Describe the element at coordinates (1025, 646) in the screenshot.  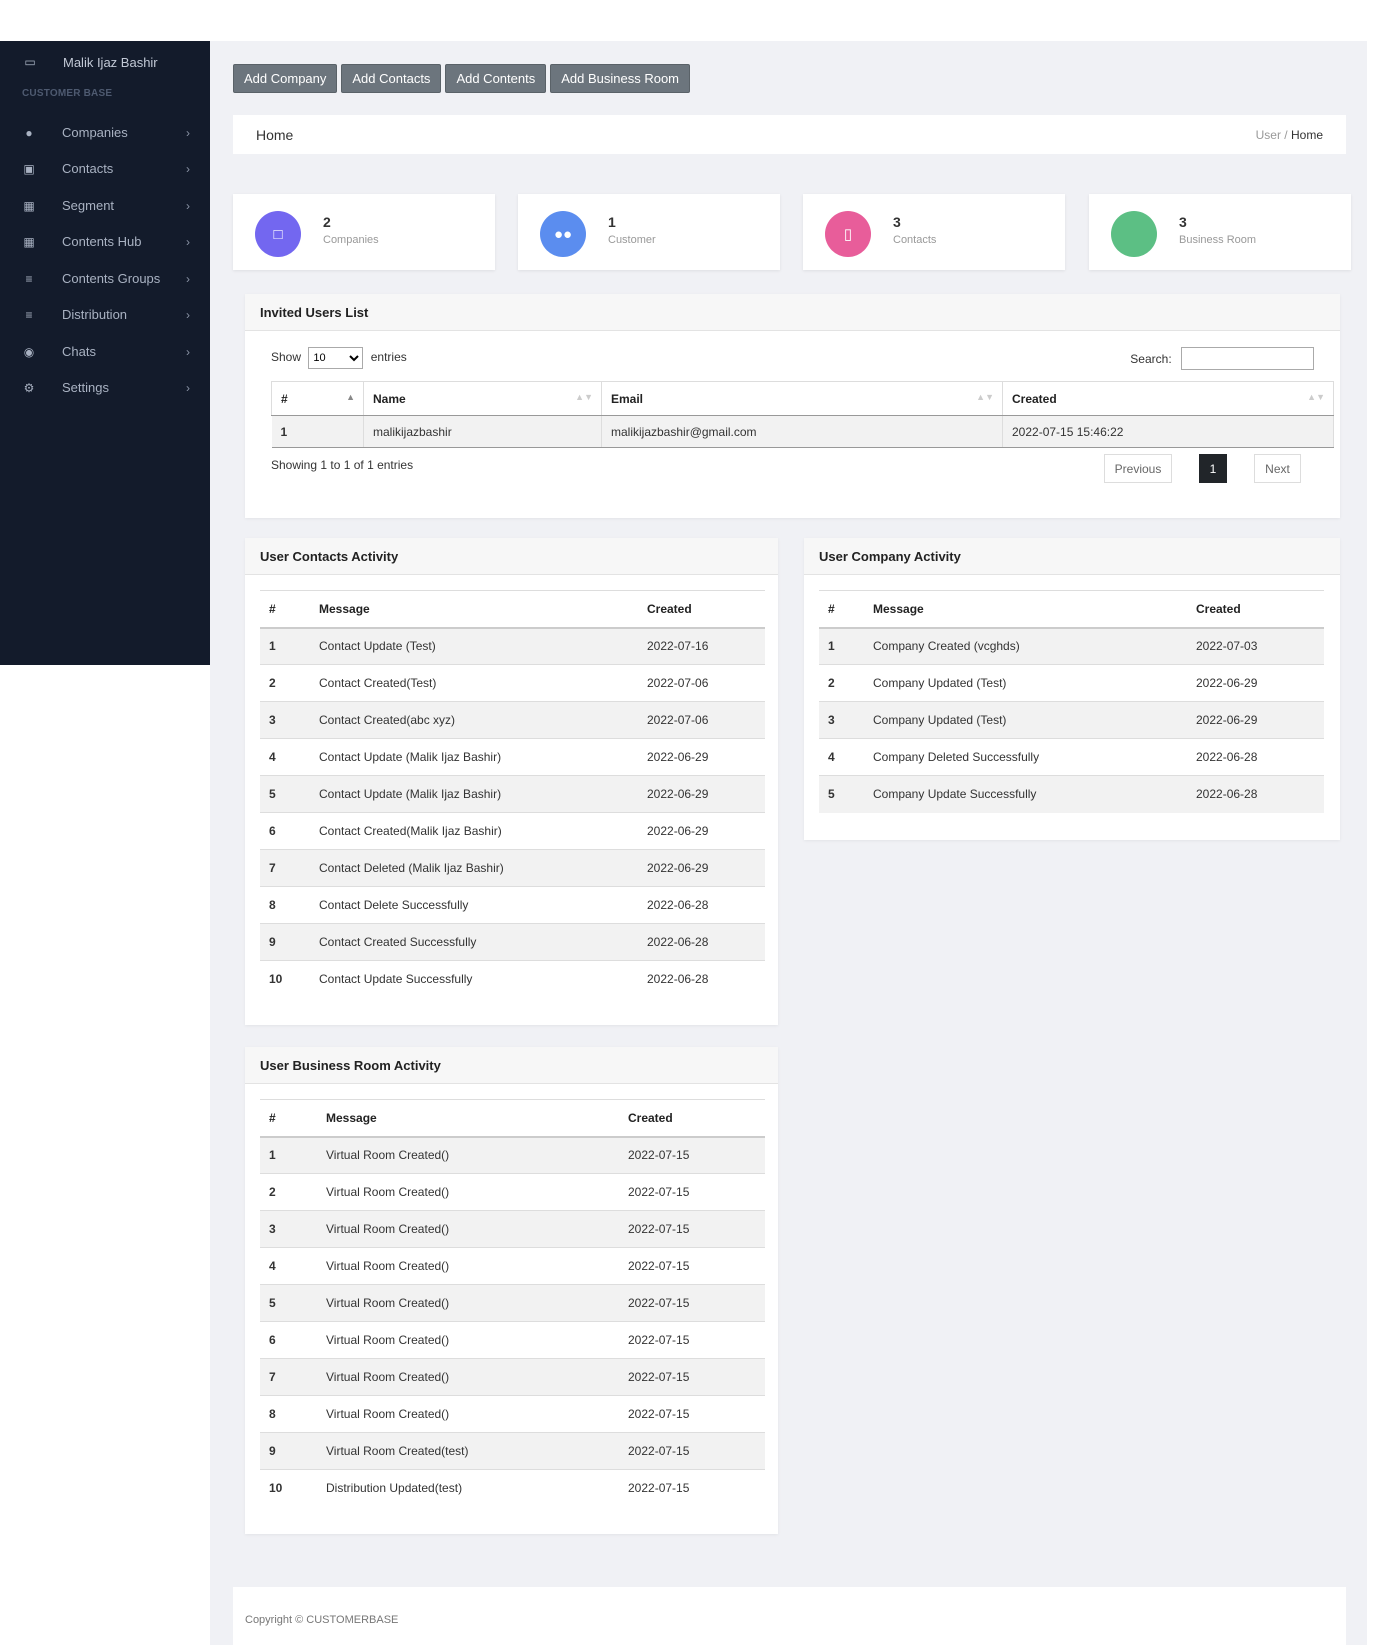
I see `cell-message: Company Created (vcghds)` at that location.